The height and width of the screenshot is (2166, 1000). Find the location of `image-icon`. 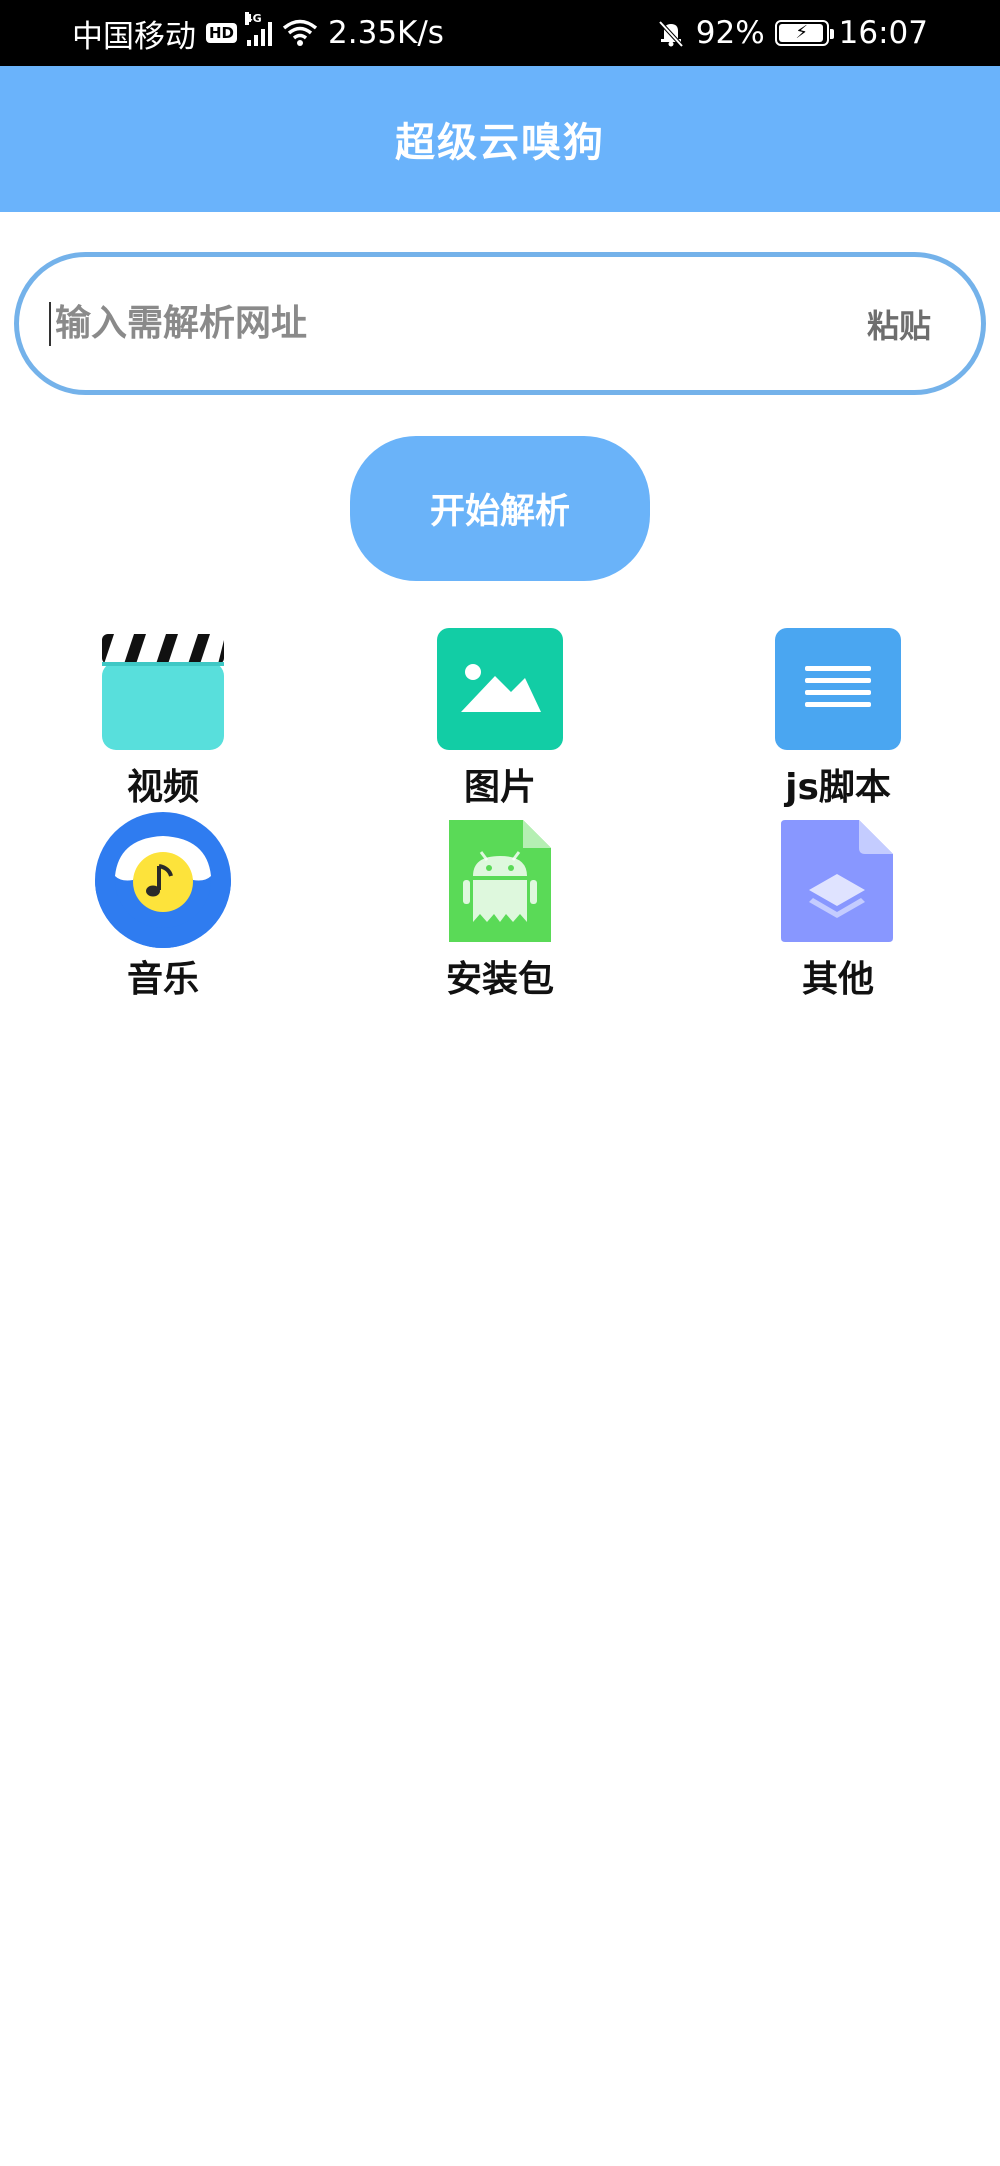

image-icon is located at coordinates (500, 689).